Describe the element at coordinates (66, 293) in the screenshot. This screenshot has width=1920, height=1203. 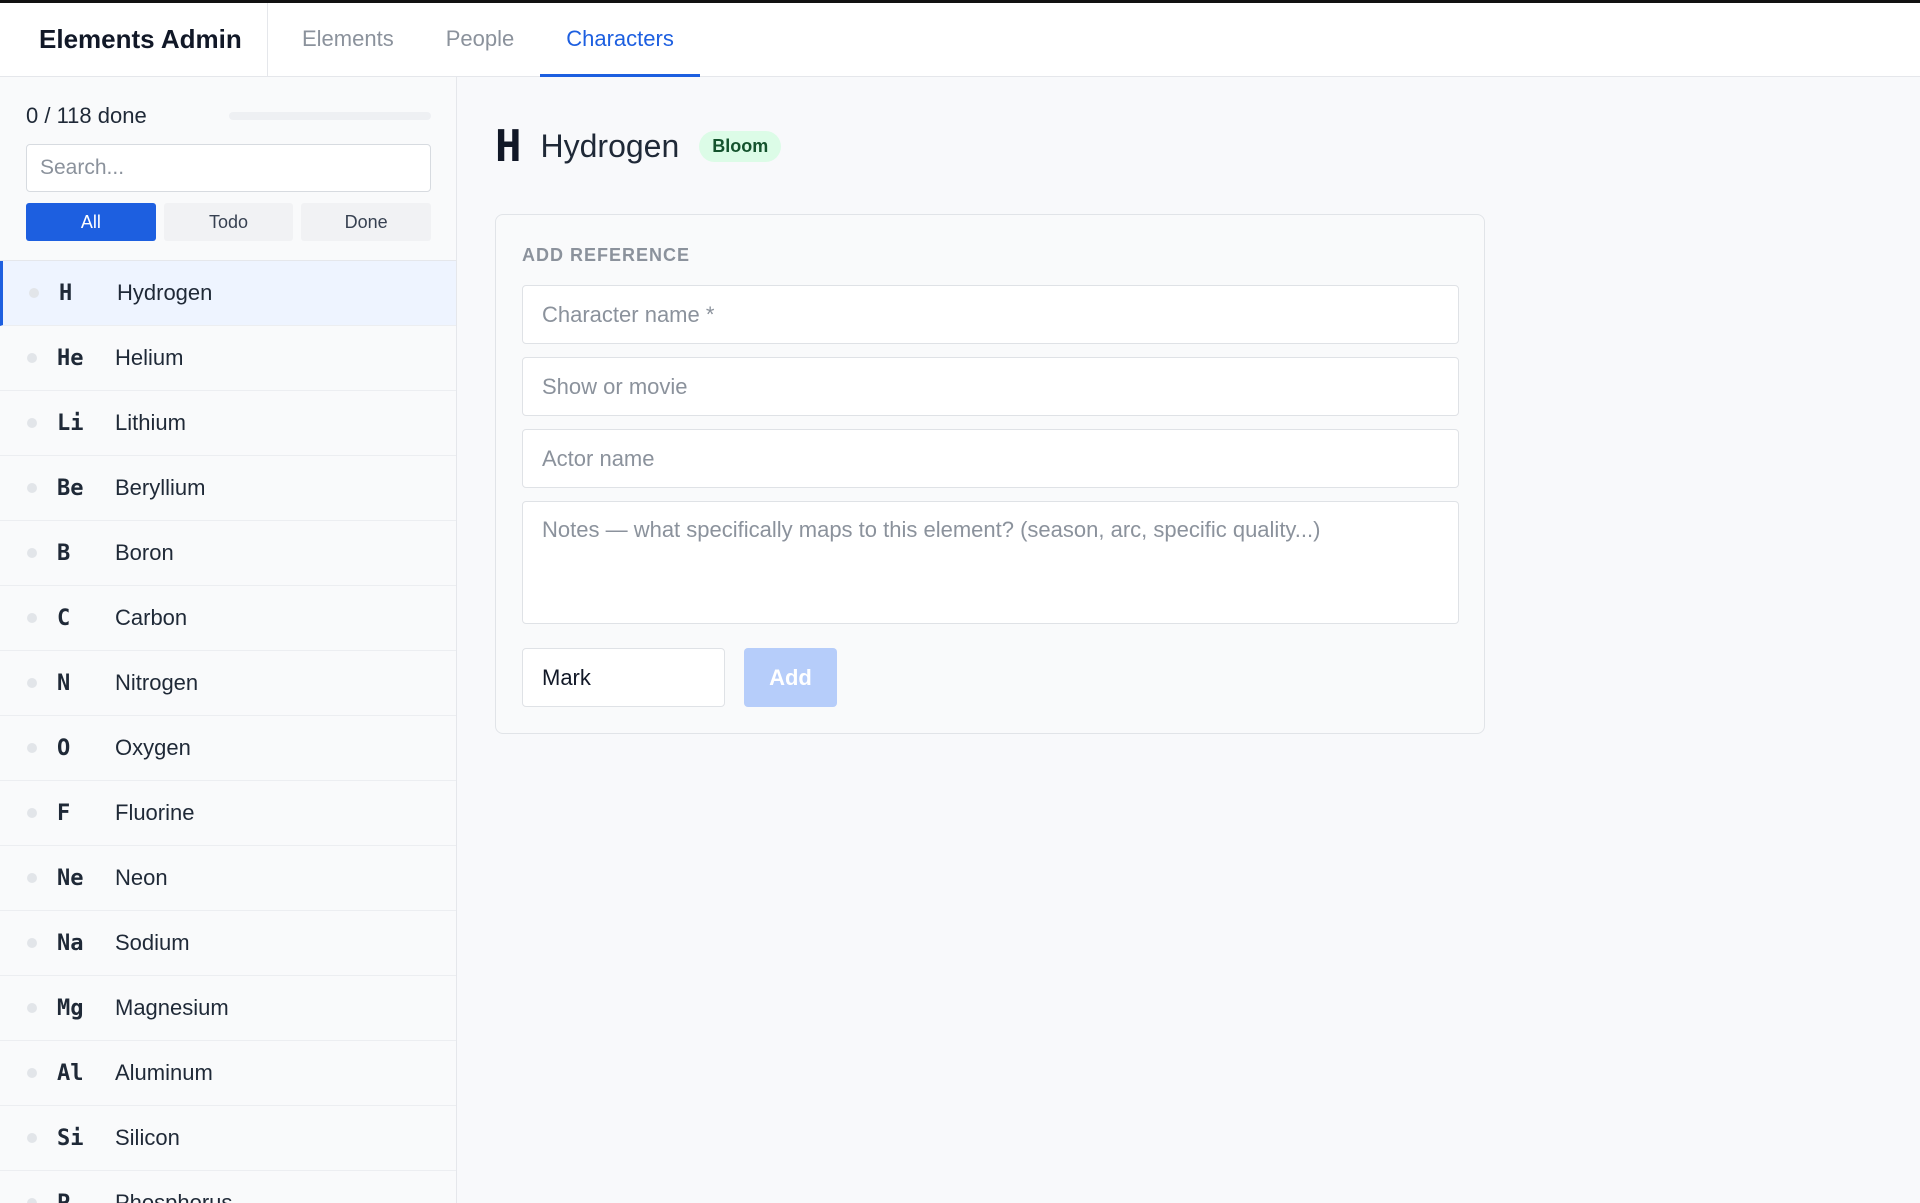
I see `element-symbol: H` at that location.